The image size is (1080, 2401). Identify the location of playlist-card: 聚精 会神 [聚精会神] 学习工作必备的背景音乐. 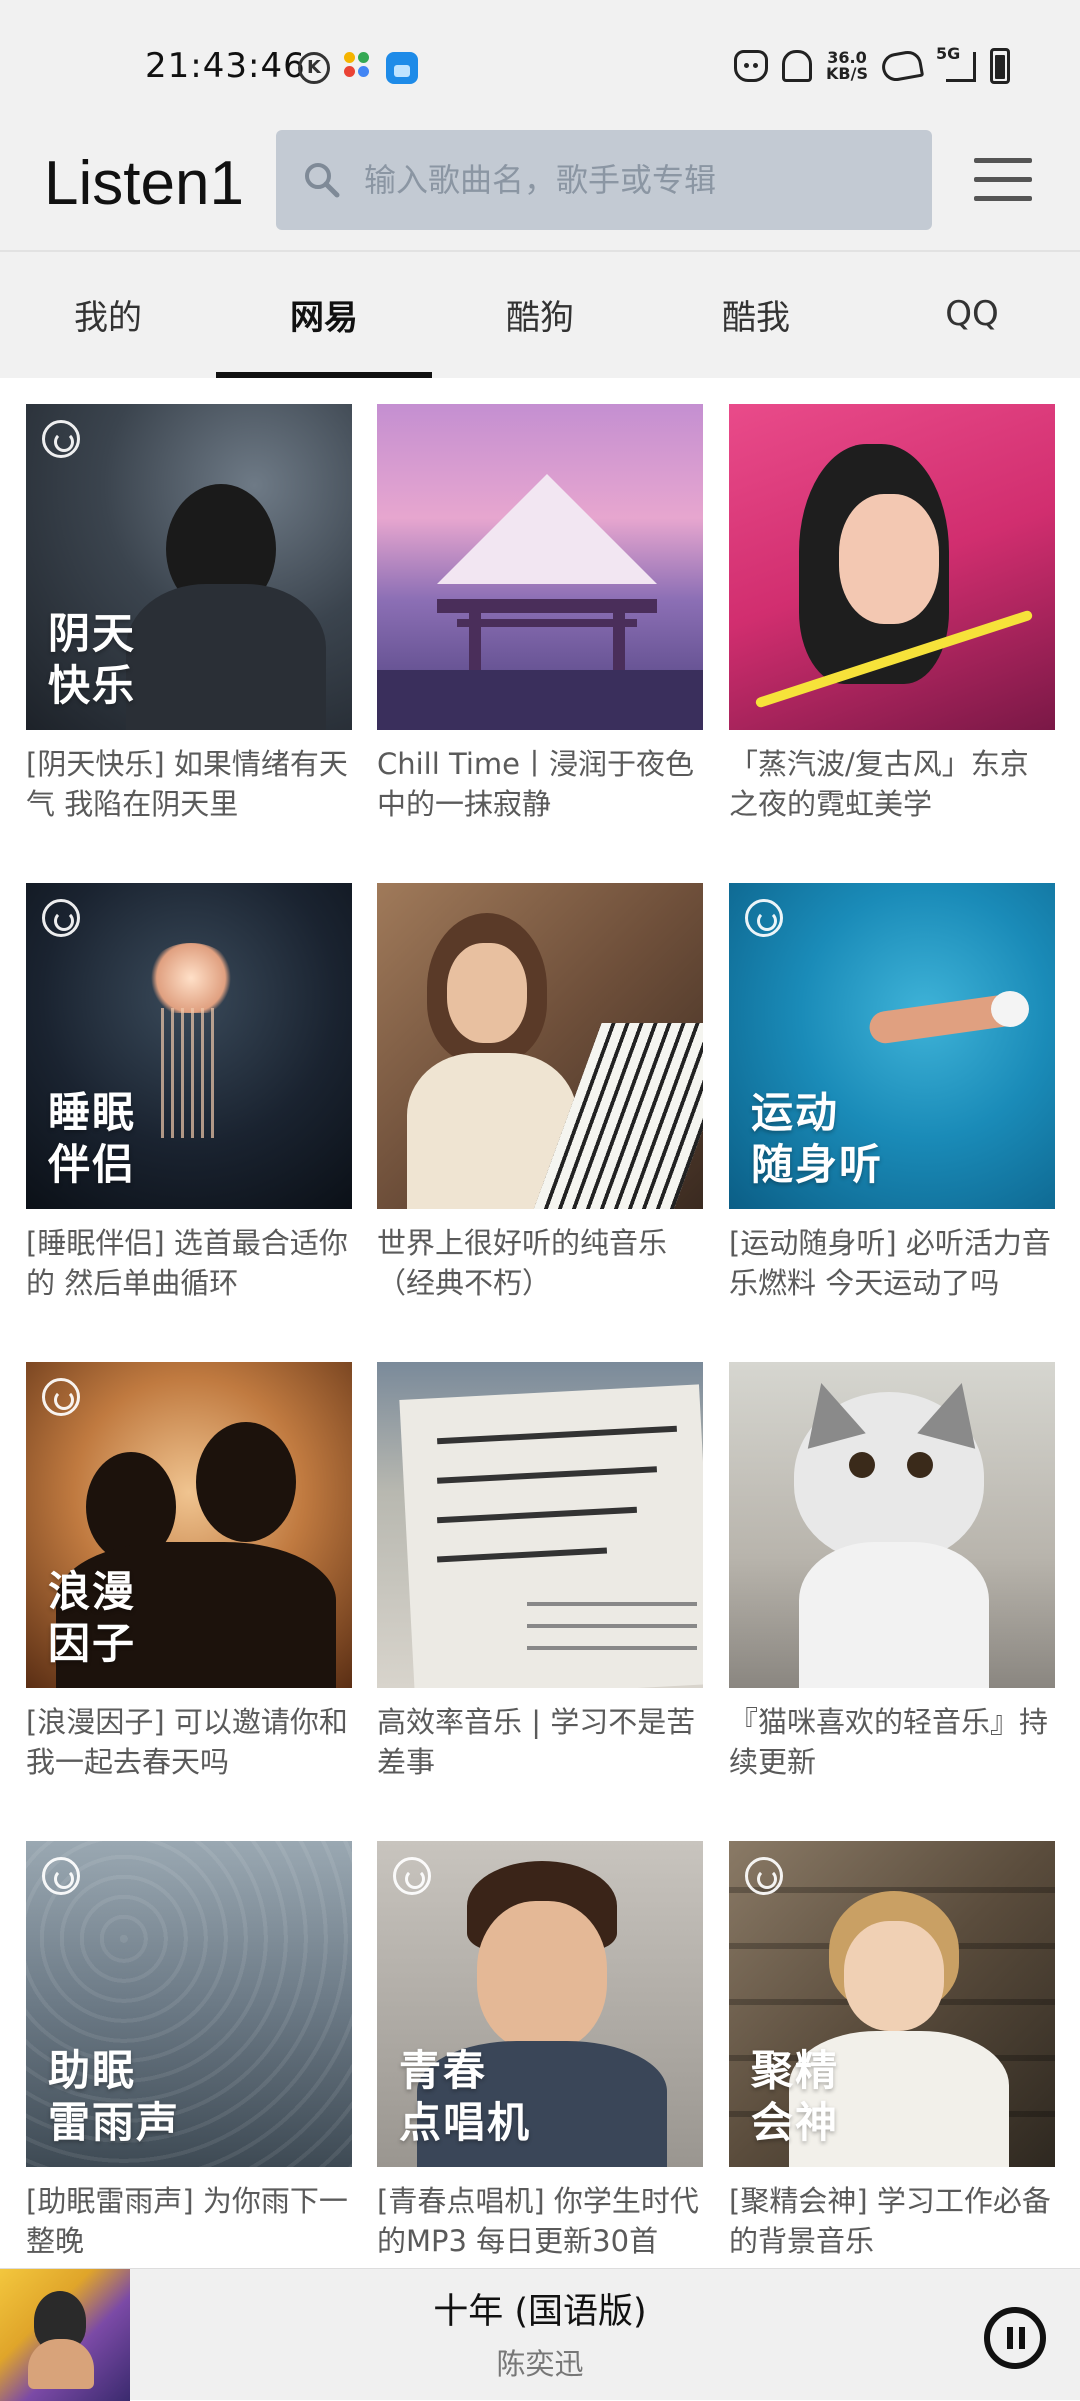
(892, 2051).